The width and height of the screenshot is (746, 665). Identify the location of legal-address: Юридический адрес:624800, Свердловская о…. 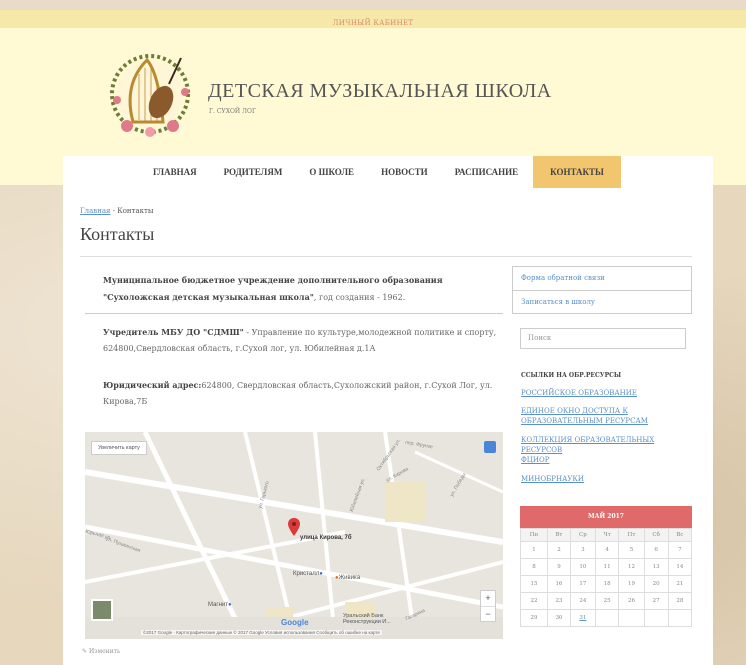
(304, 393).